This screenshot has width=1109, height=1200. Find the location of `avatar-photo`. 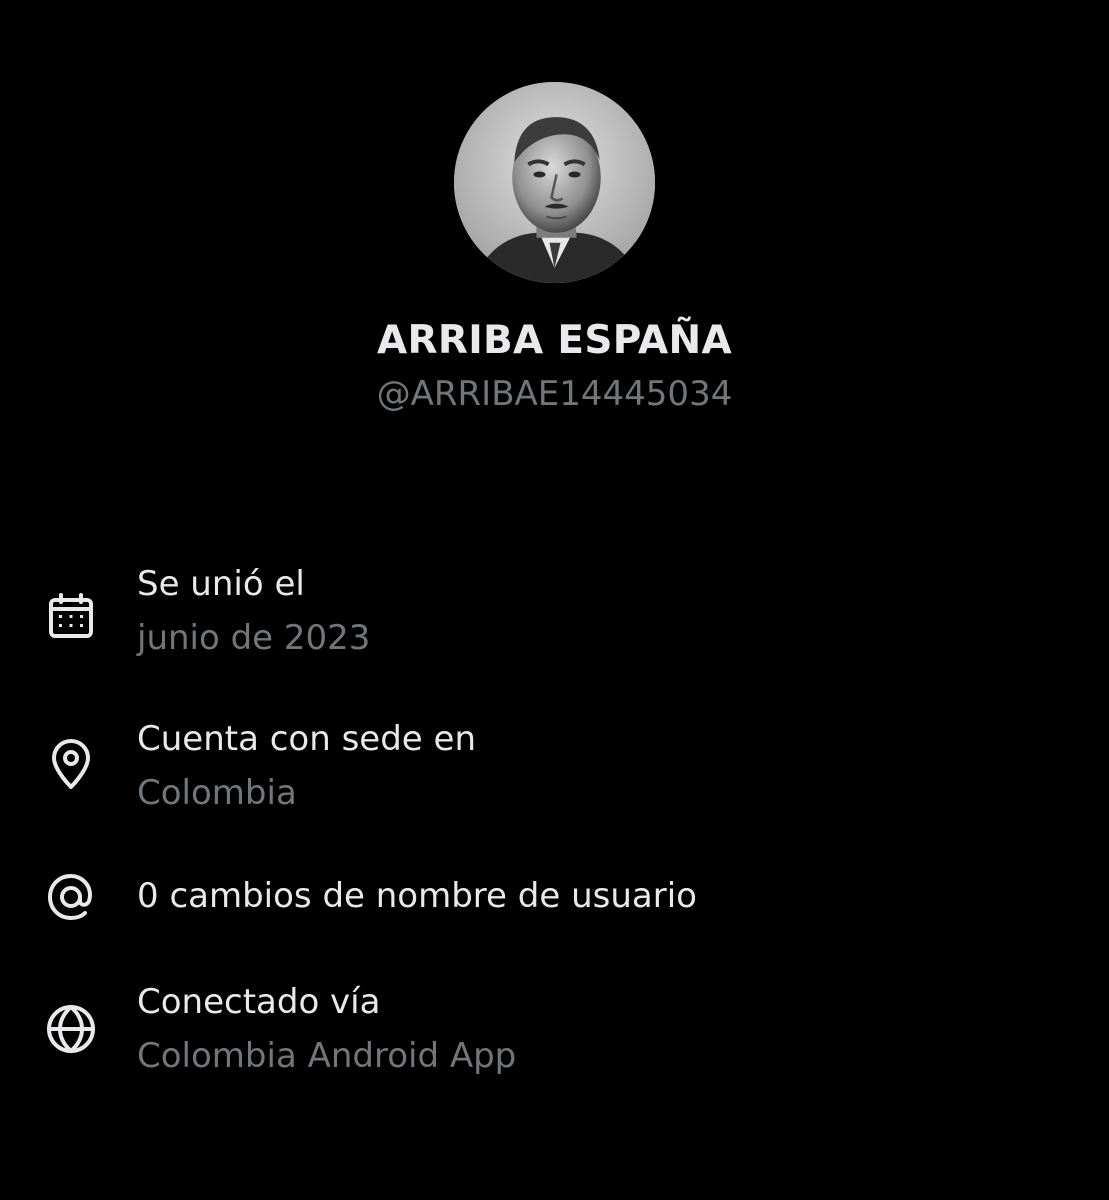

avatar-photo is located at coordinates (554, 182).